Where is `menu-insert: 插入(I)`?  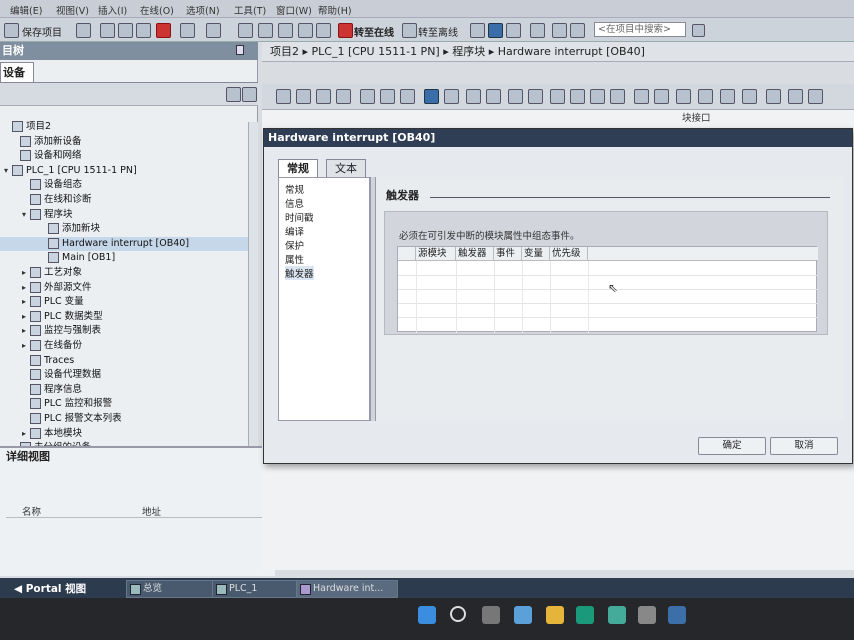
menu-insert: 插入(I) is located at coordinates (112, 10).